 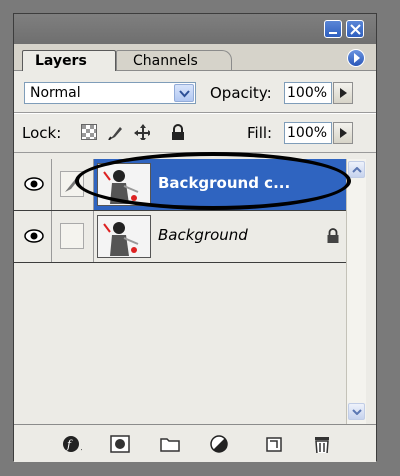 What do you see at coordinates (195, 29) in the screenshot?
I see `palette-title-bar` at bounding box center [195, 29].